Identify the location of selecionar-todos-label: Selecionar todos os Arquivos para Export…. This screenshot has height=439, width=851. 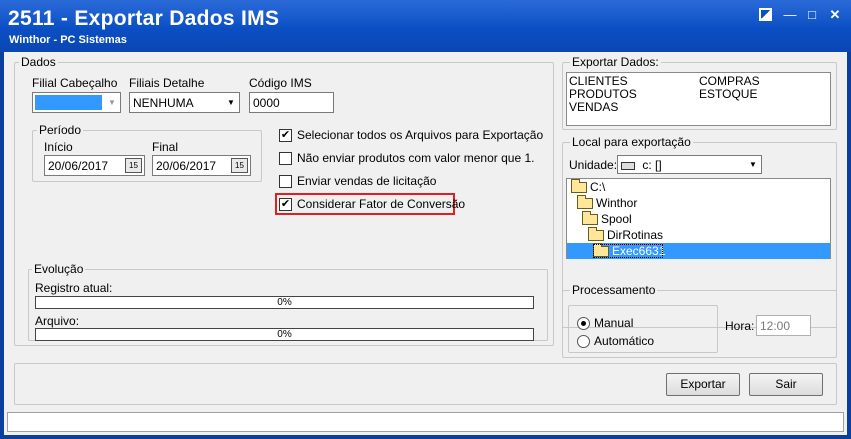
(420, 135).